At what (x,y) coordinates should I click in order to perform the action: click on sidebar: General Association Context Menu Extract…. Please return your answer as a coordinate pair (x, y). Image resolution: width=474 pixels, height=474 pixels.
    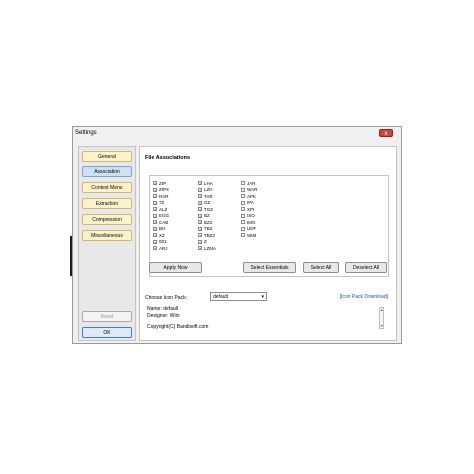
    Looking at the image, I should click on (107, 243).